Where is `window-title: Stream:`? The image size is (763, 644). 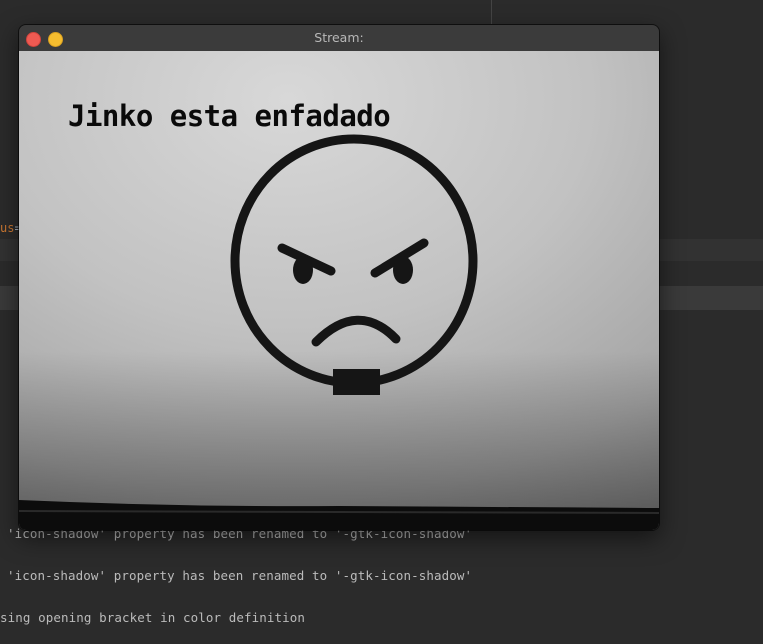
window-title: Stream: is located at coordinates (339, 37).